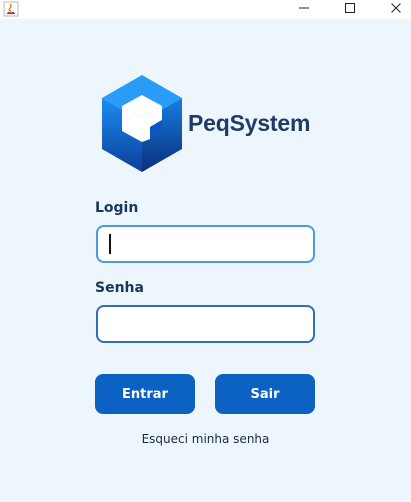 This screenshot has height=502, width=411. I want to click on minimize-button, so click(304, 9).